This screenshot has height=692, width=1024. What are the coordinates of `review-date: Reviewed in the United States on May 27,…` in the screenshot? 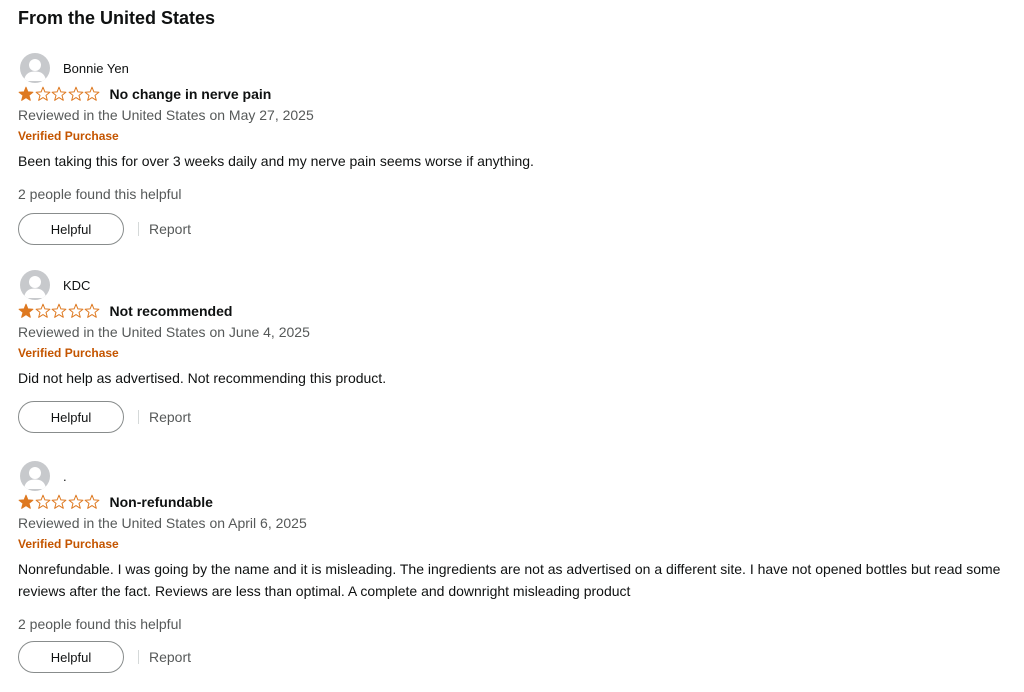 It's located at (166, 115).